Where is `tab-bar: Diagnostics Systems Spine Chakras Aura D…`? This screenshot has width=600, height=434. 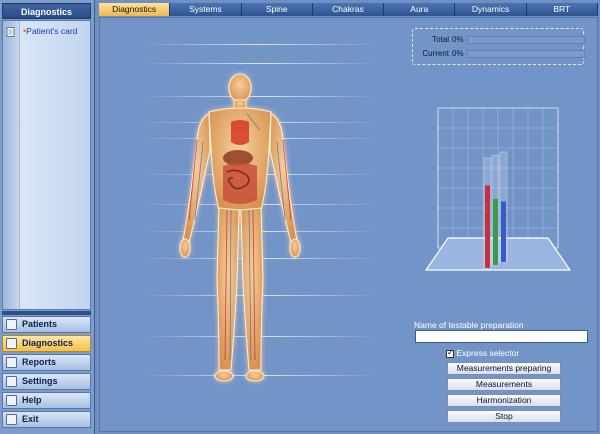 tab-bar: Diagnostics Systems Spine Chakras Aura D… is located at coordinates (348, 9).